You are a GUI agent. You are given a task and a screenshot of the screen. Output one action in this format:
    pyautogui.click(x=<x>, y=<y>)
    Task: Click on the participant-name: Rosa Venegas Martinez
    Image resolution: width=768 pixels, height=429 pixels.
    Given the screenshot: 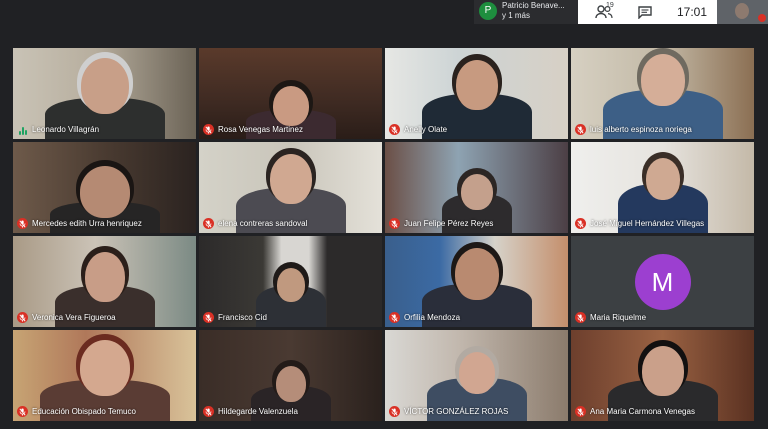 What is the action you would take?
    pyautogui.click(x=260, y=129)
    